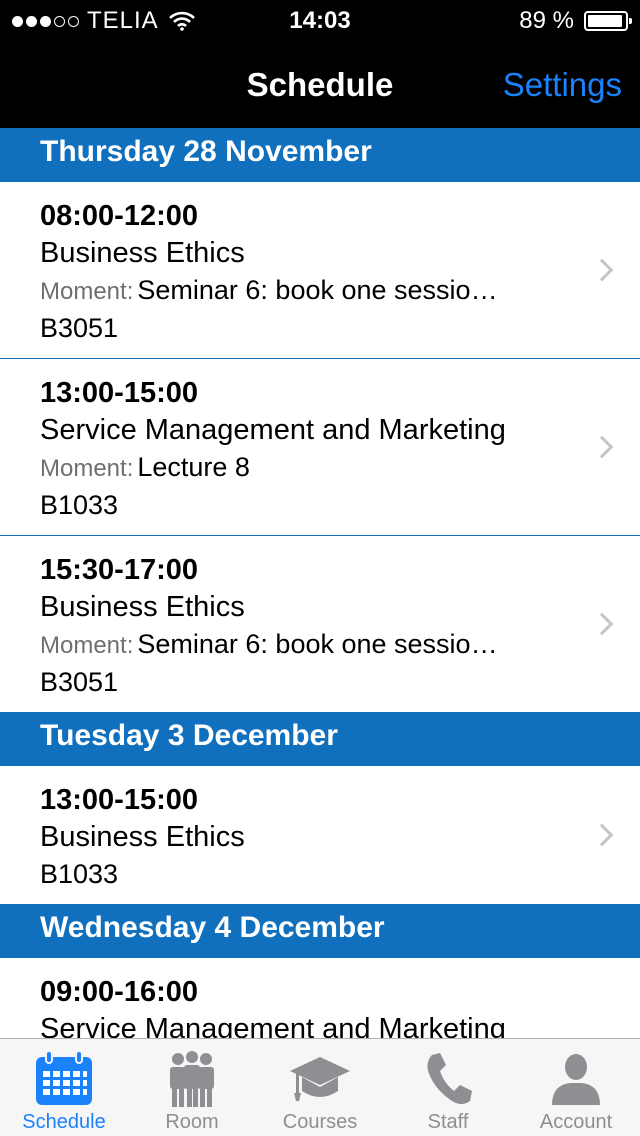 Image resolution: width=640 pixels, height=1136 pixels. Describe the element at coordinates (562, 85) in the screenshot. I see `settings-button: Settings` at that location.